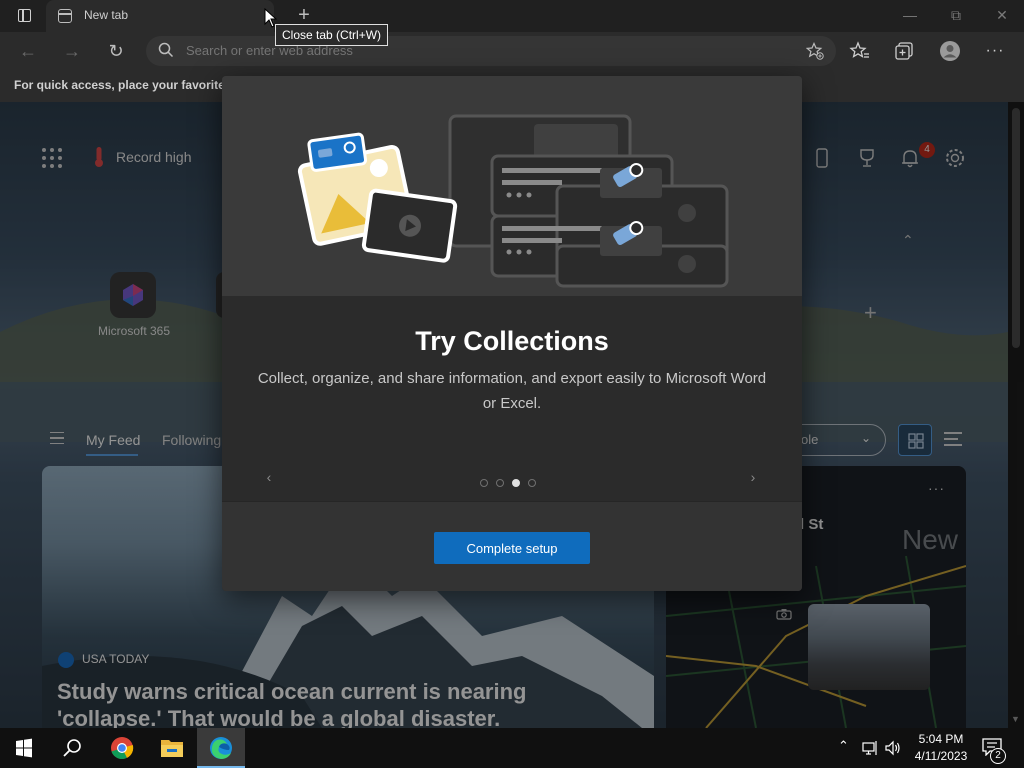  I want to click on chrome-icon, so click(122, 748).